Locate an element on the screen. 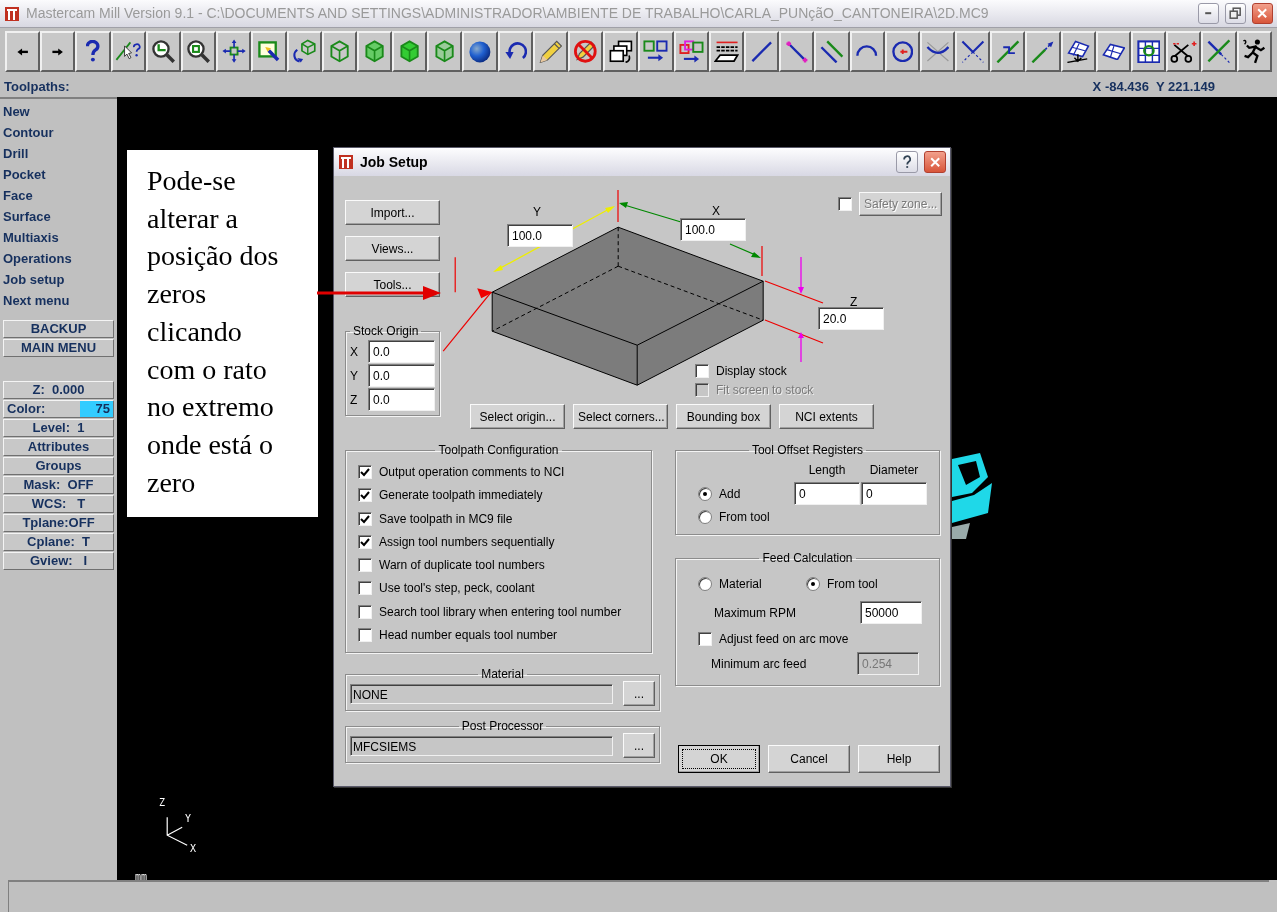  menu-item: Contour is located at coordinates (58, 132).